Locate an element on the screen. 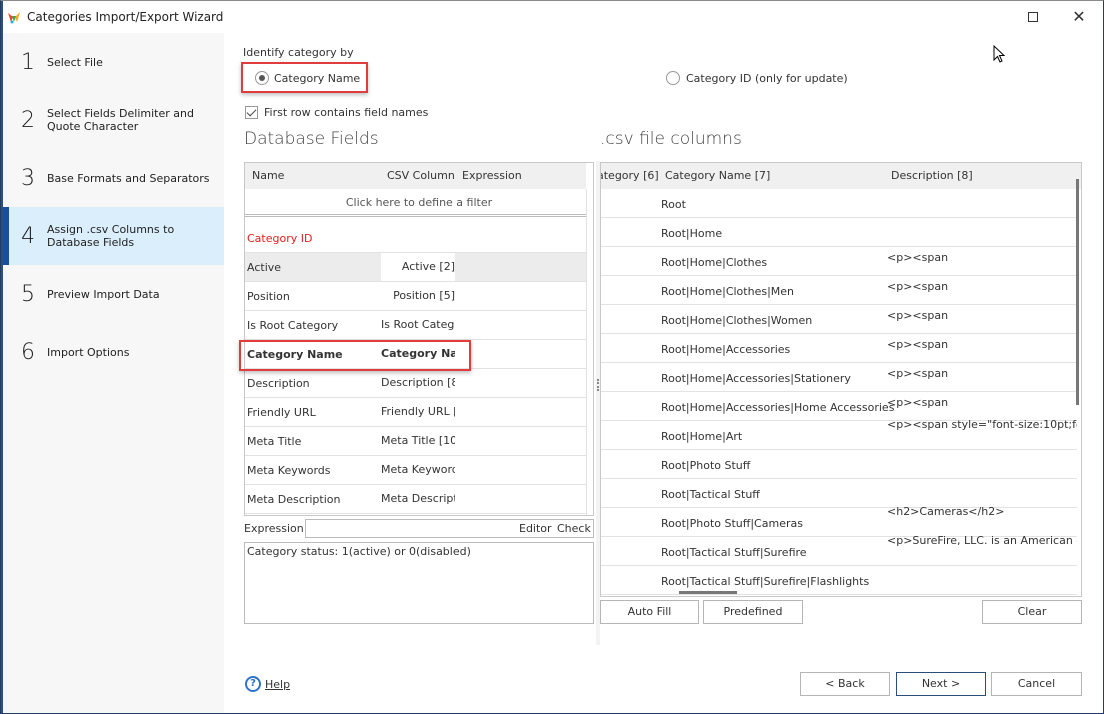 Image resolution: width=1104 pixels, height=714 pixels. database-field-row: Meta Title Meta Title [10] is located at coordinates (415, 441).